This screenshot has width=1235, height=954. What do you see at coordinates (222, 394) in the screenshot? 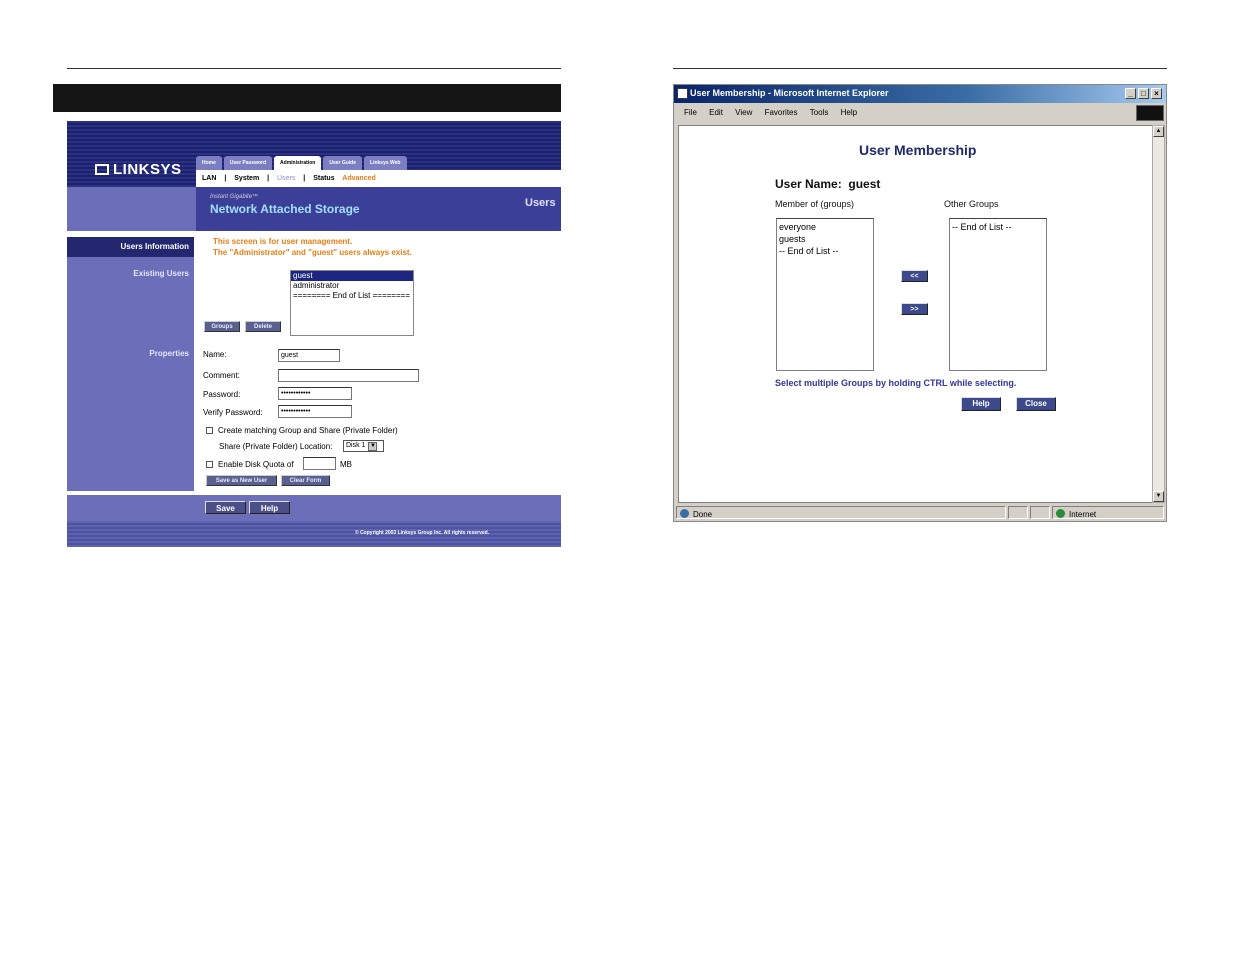
I see `password-label: Password:` at bounding box center [222, 394].